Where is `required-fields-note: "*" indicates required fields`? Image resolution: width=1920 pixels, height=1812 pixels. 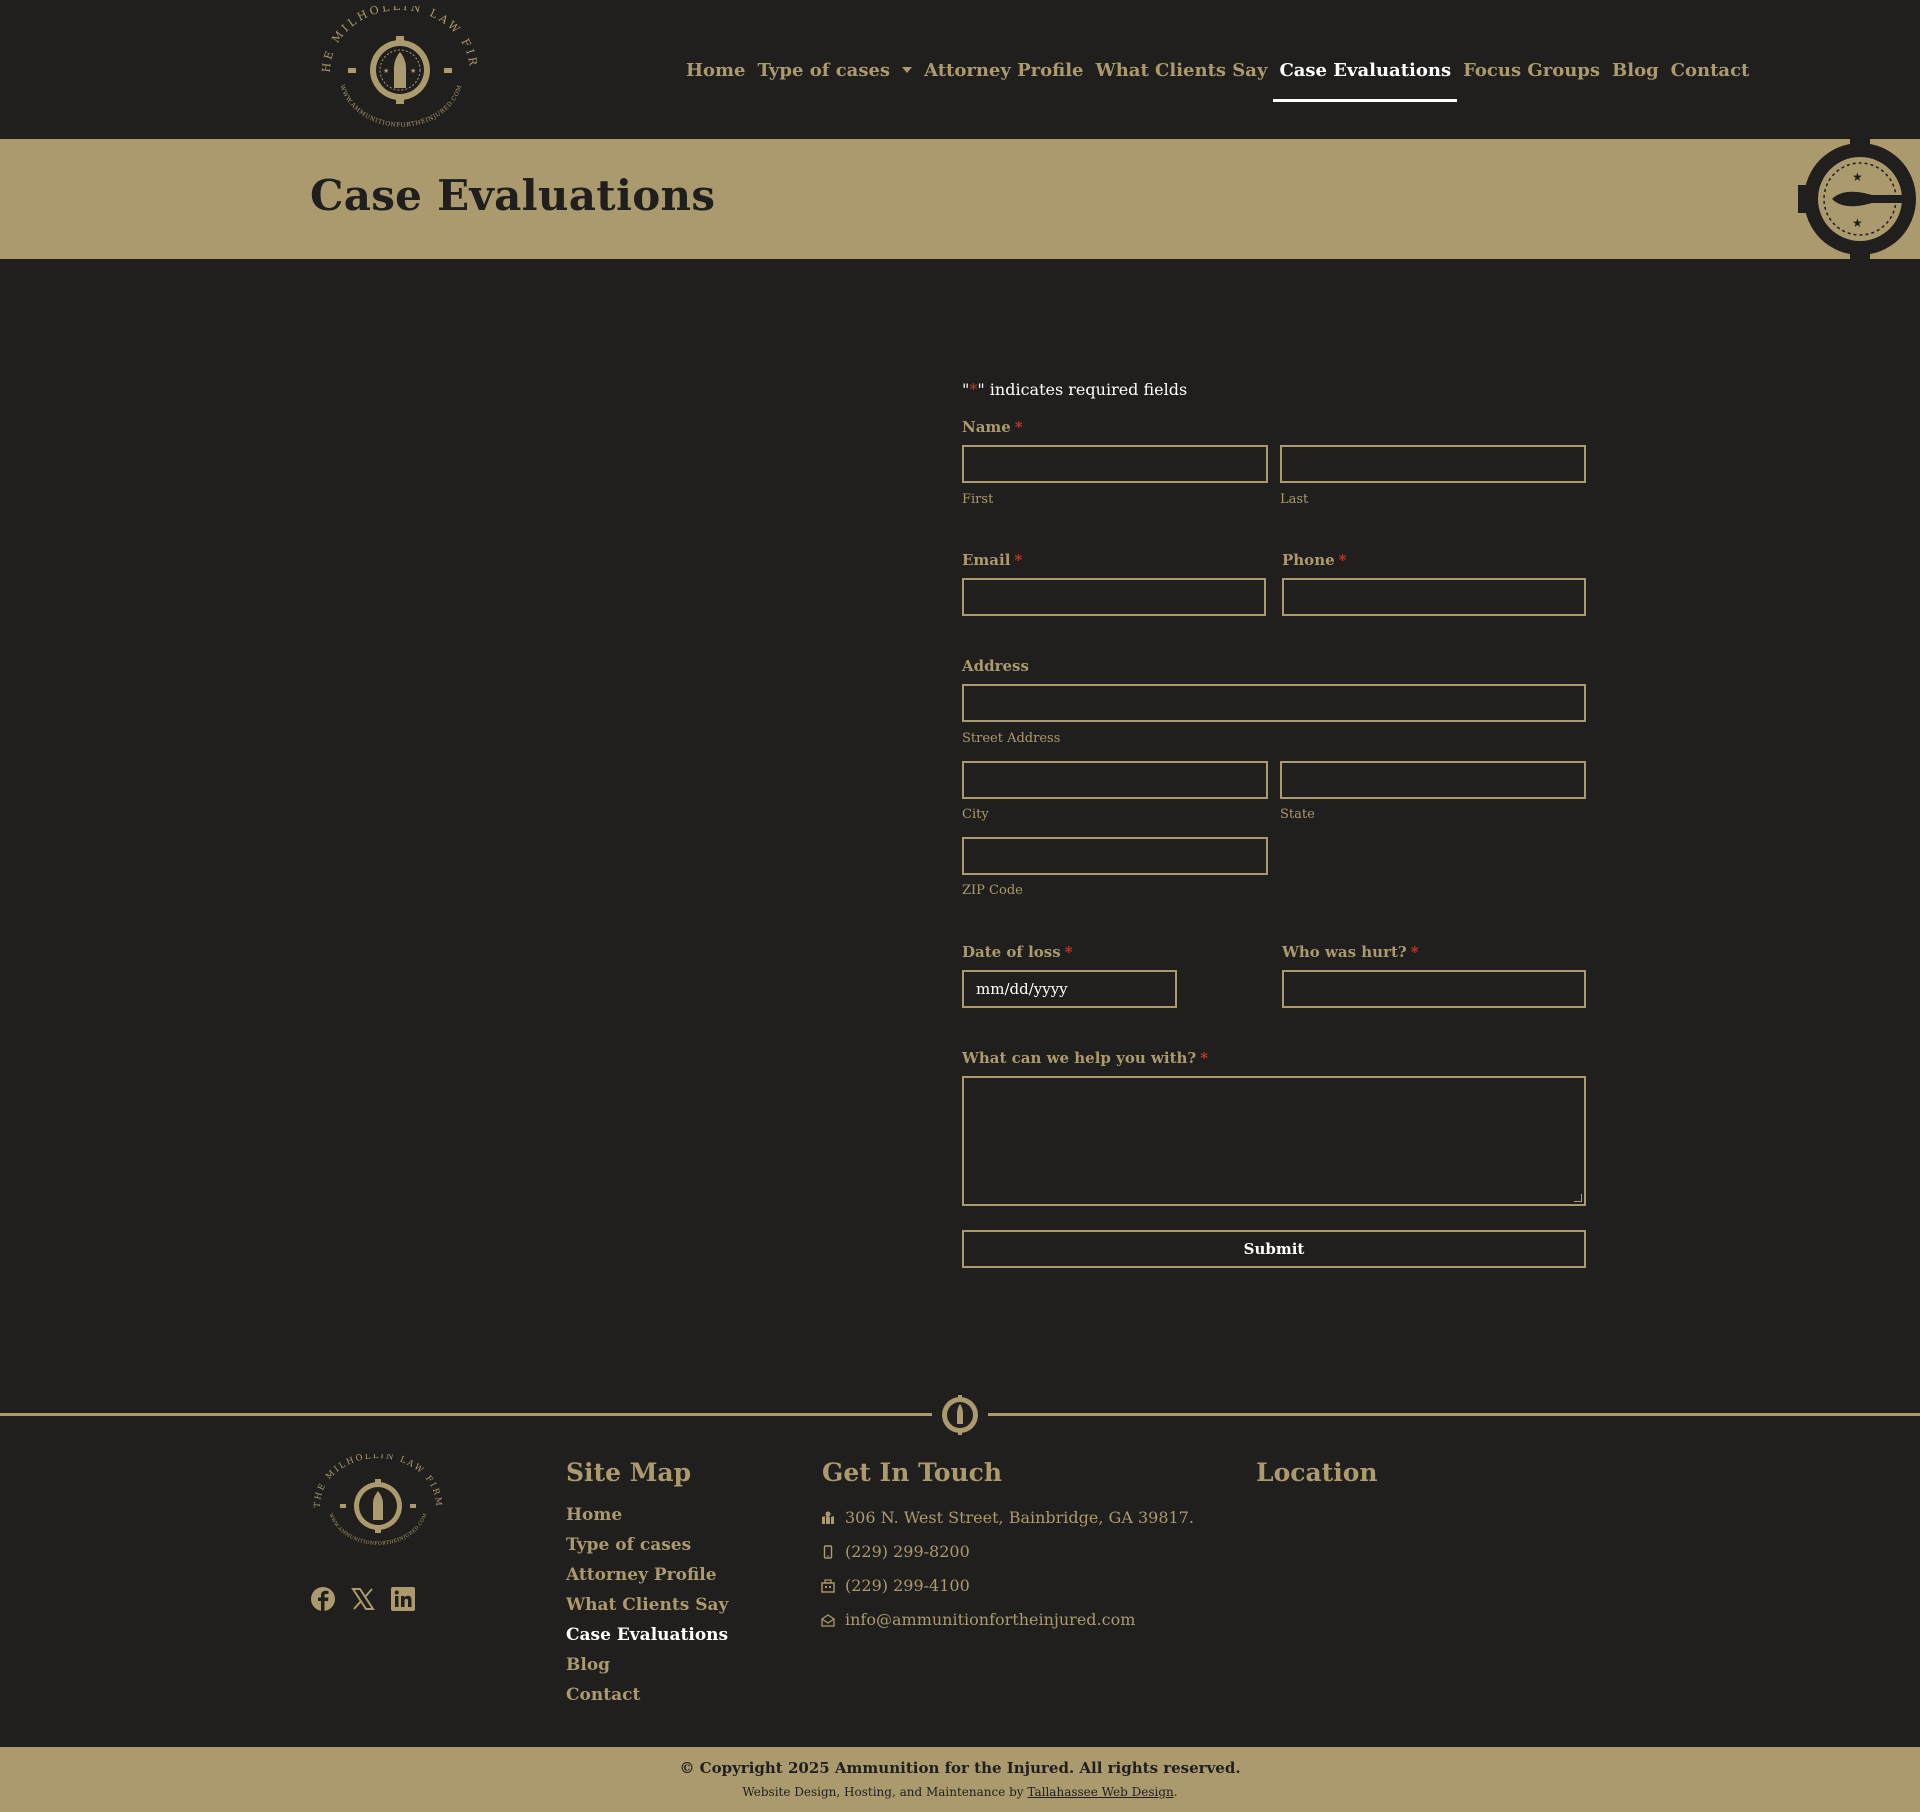
required-fields-note: "*" indicates required fields is located at coordinates (1075, 389).